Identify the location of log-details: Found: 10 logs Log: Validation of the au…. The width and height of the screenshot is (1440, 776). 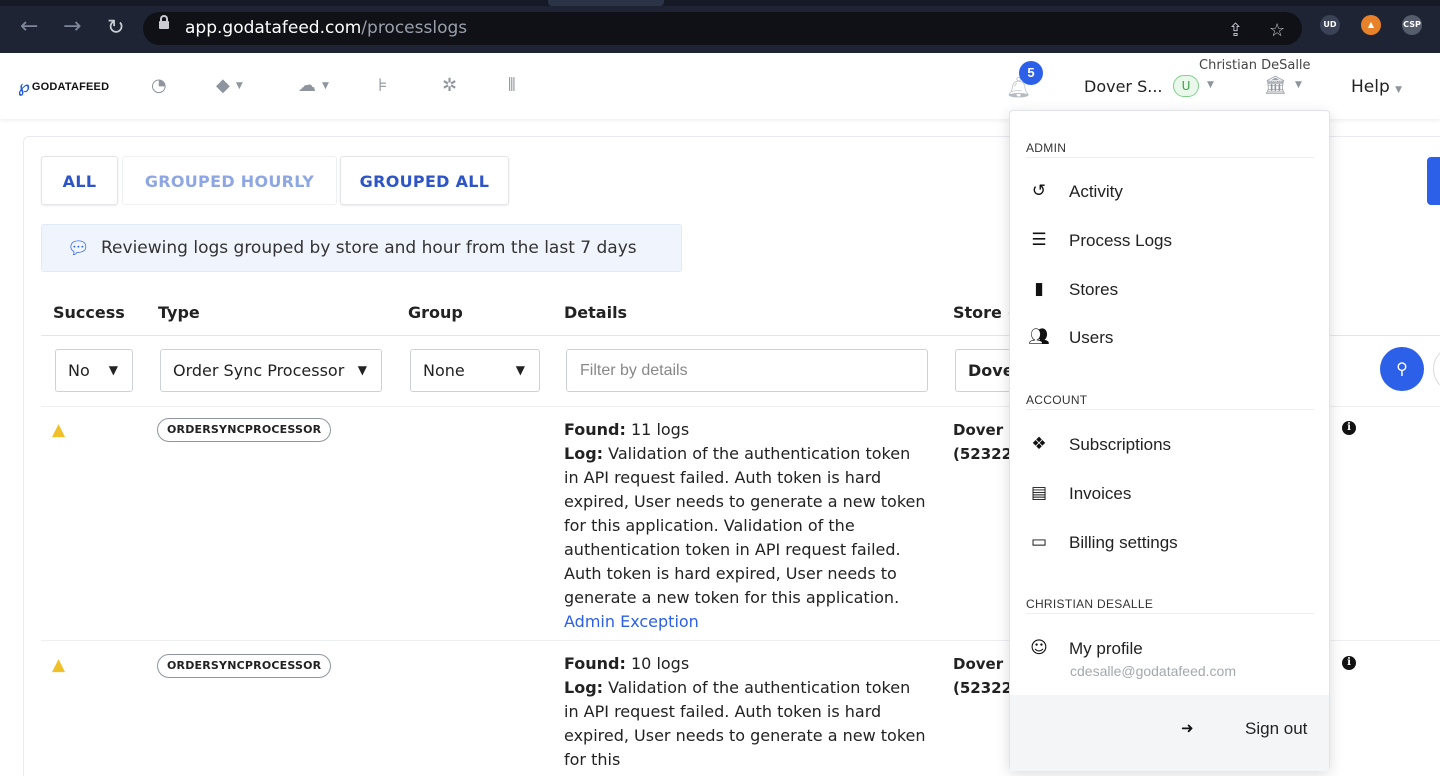
(745, 712).